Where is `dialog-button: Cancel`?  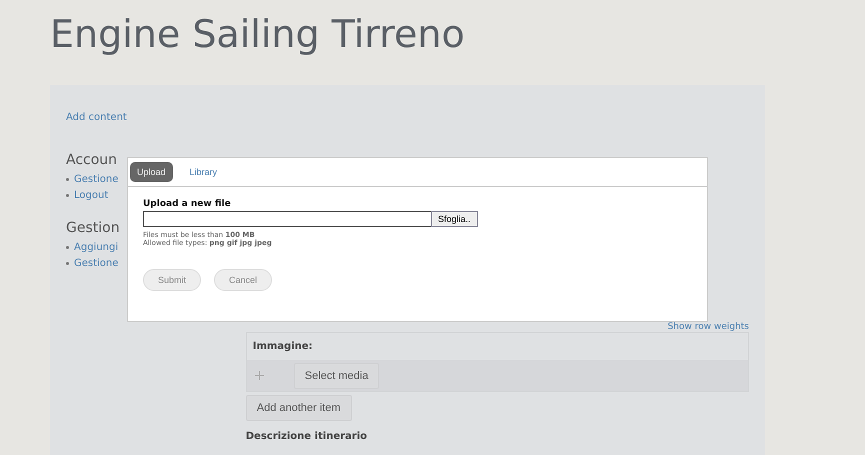
dialog-button: Cancel is located at coordinates (243, 280).